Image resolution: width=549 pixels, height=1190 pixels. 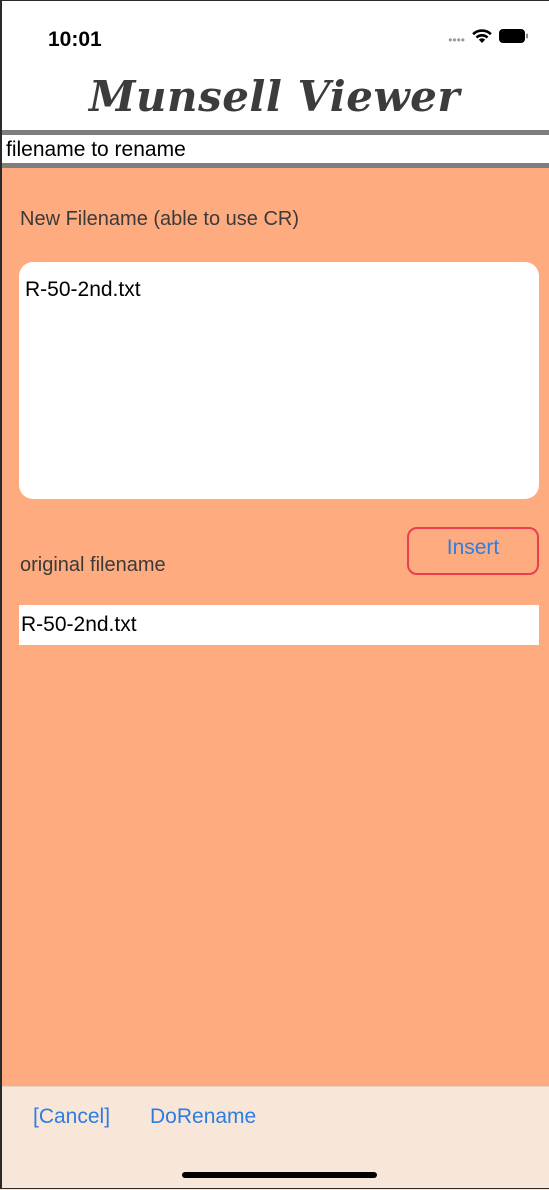 I want to click on header-divider-top, so click(x=274, y=132).